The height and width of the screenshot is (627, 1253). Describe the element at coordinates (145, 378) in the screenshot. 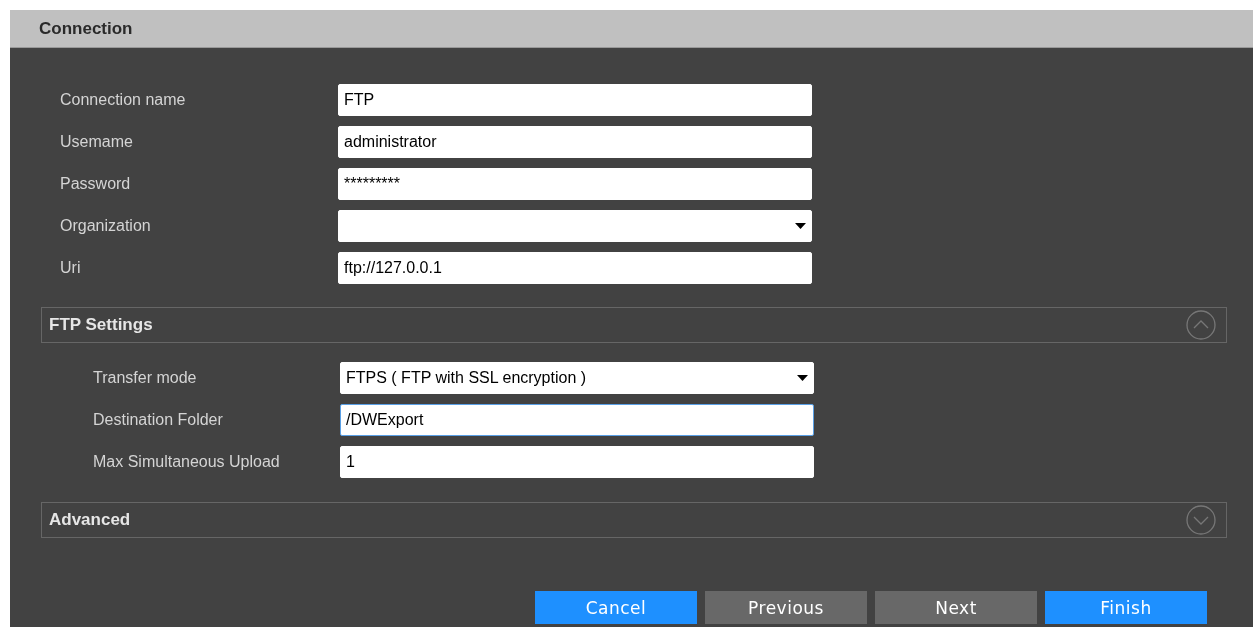

I see `field-label: Transfer mode` at that location.